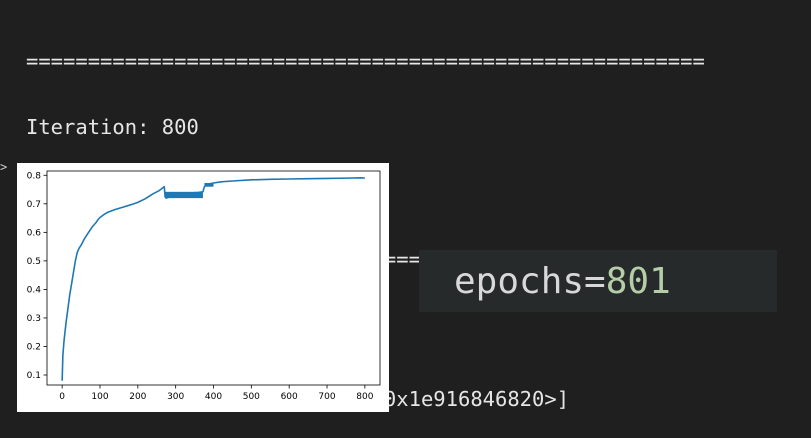  What do you see at coordinates (99, 397) in the screenshot?
I see `x-tick-label: 100` at bounding box center [99, 397].